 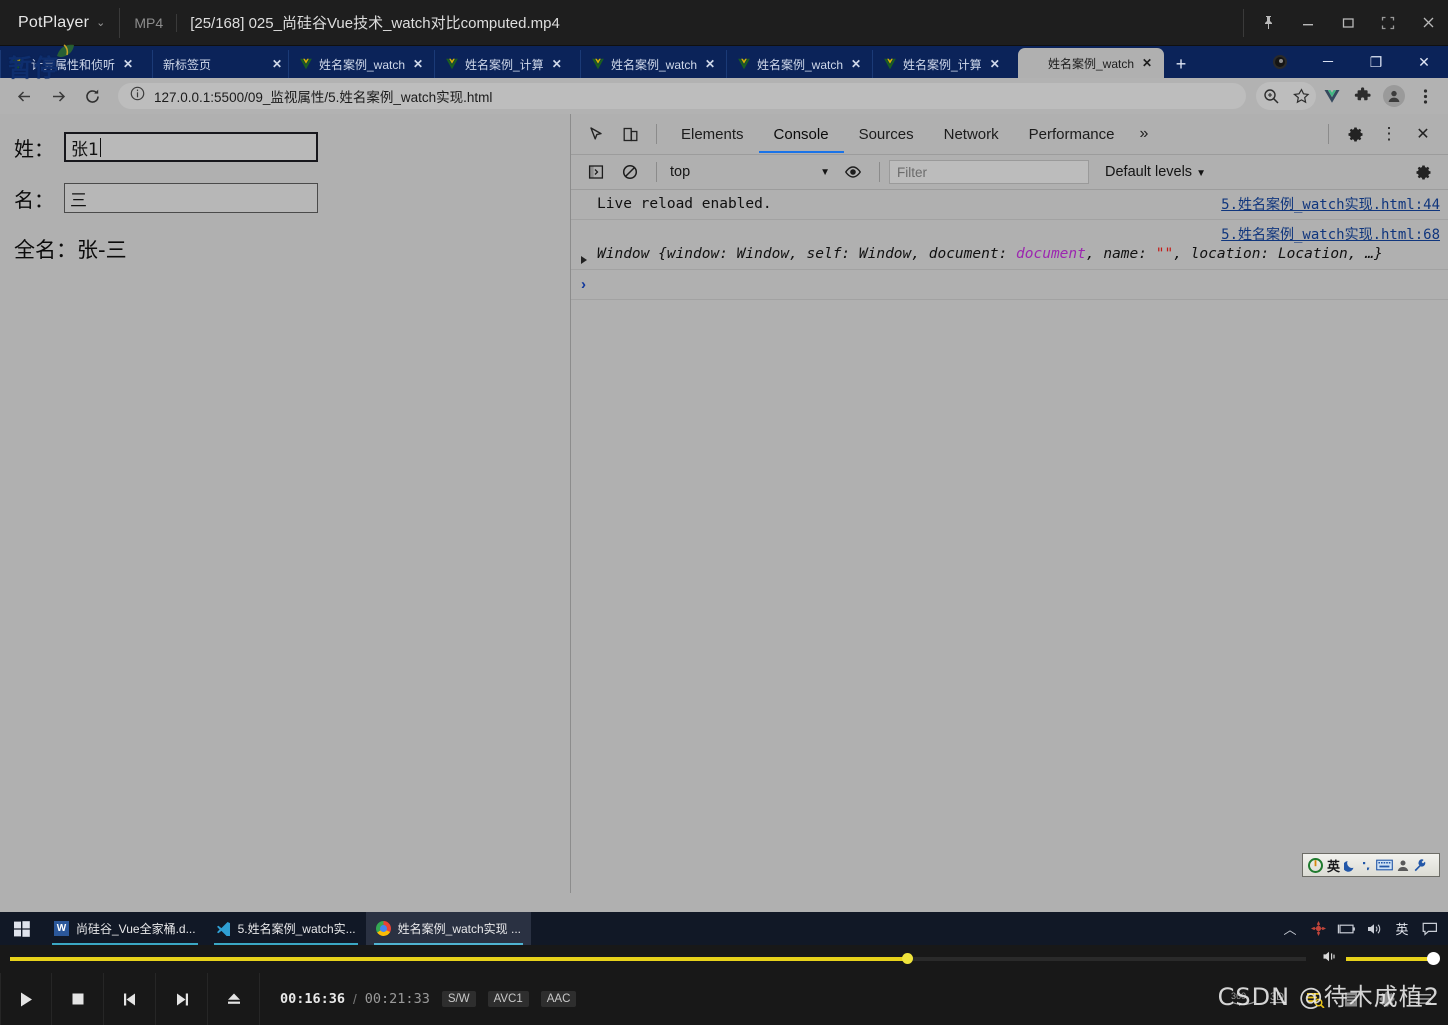 I want to click on browser-tab-1: 新标签页 ✕, so click(x=220, y=64).